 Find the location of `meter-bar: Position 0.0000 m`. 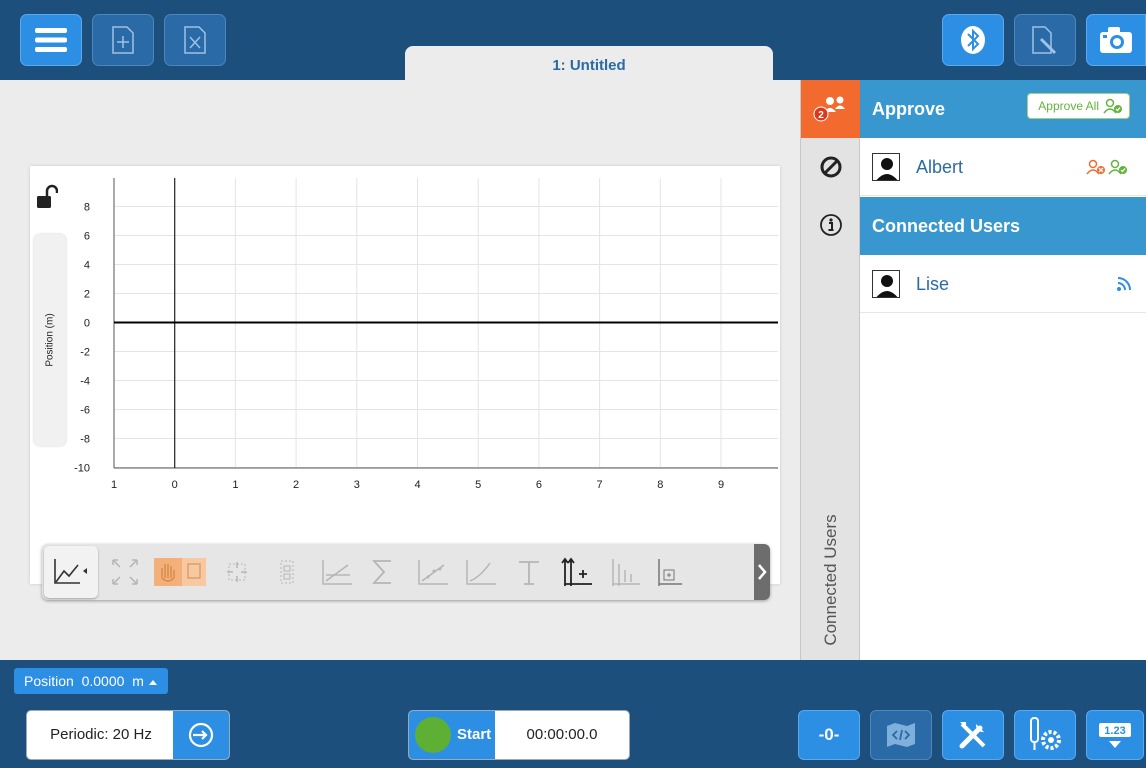

meter-bar: Position 0.0000 m is located at coordinates (573, 680).